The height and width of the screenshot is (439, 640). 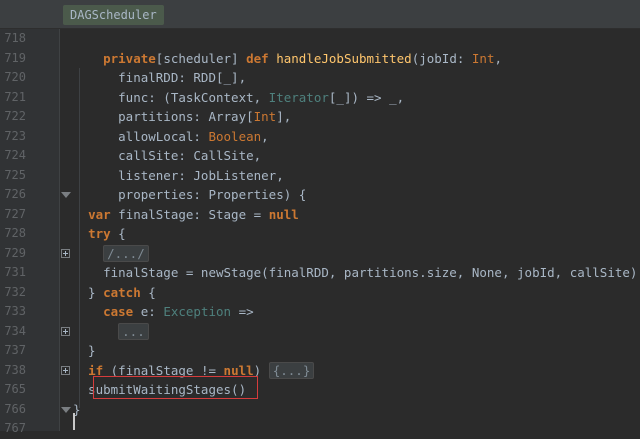 What do you see at coordinates (99, 233) in the screenshot?
I see `code-token: try` at bounding box center [99, 233].